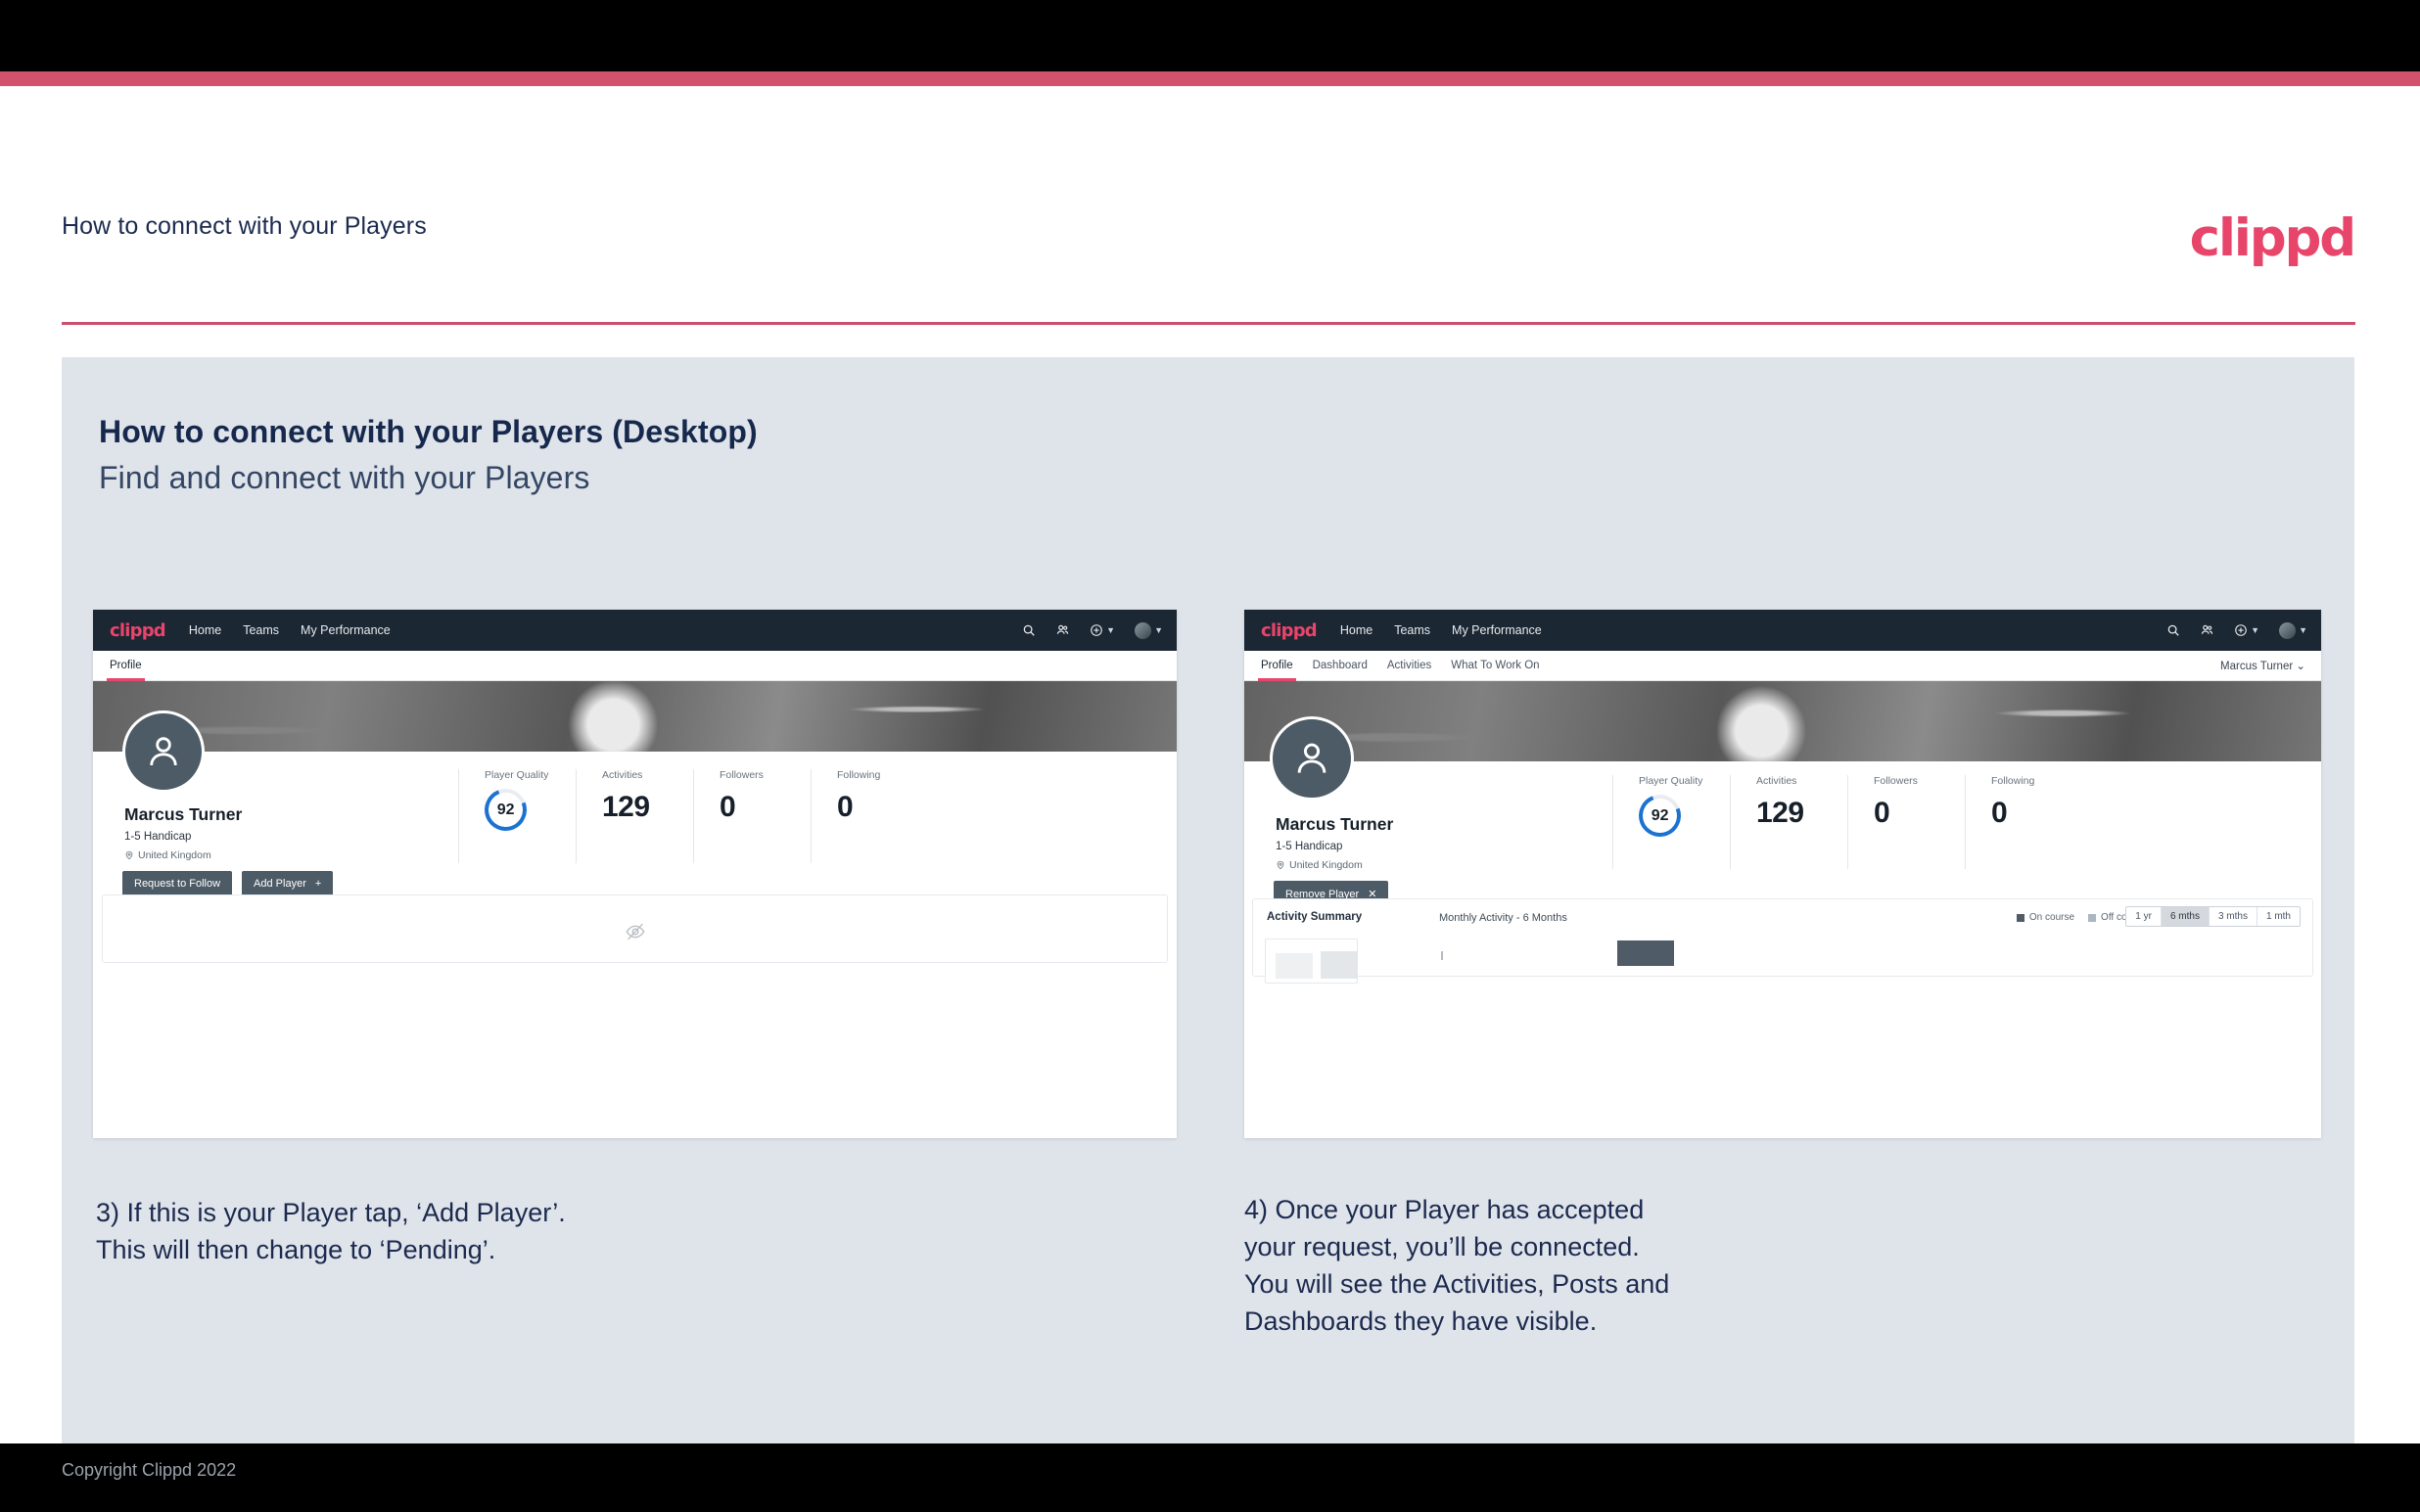 This screenshot has height=1512, width=2420. What do you see at coordinates (1289, 630) in the screenshot?
I see `app-logo-right: clippd` at bounding box center [1289, 630].